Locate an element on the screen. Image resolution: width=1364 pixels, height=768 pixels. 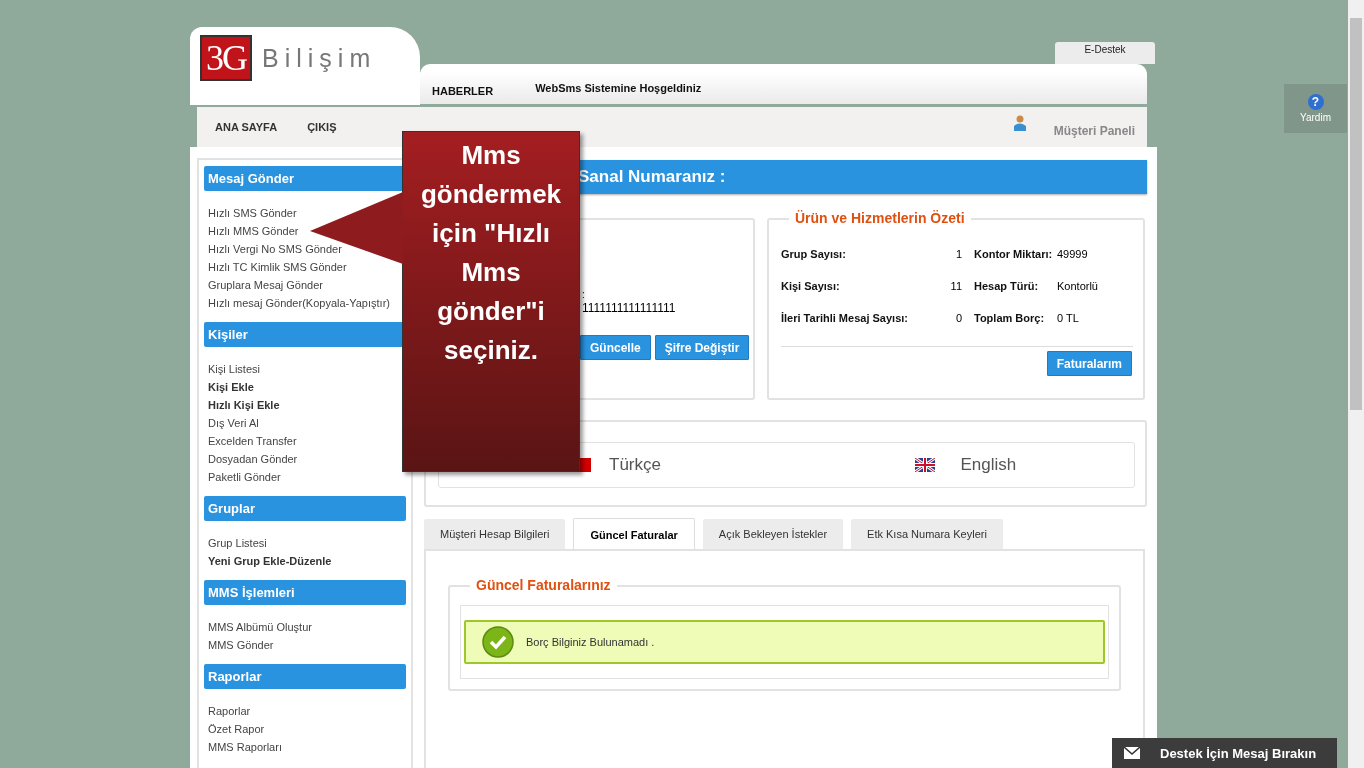
label-fragment: : is located at coordinates (584, 295).